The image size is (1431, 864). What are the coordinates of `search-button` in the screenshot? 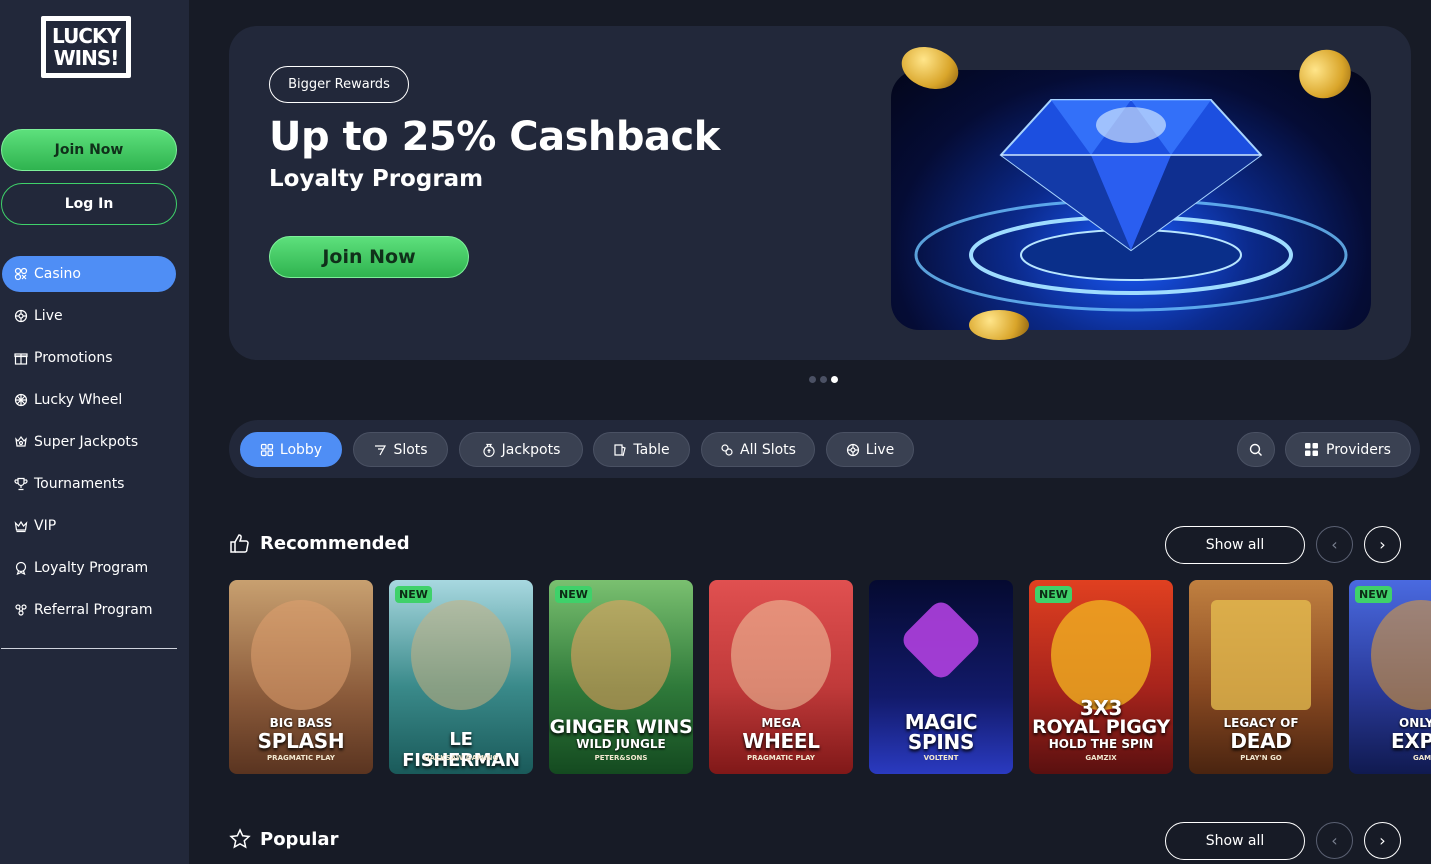 It's located at (1256, 449).